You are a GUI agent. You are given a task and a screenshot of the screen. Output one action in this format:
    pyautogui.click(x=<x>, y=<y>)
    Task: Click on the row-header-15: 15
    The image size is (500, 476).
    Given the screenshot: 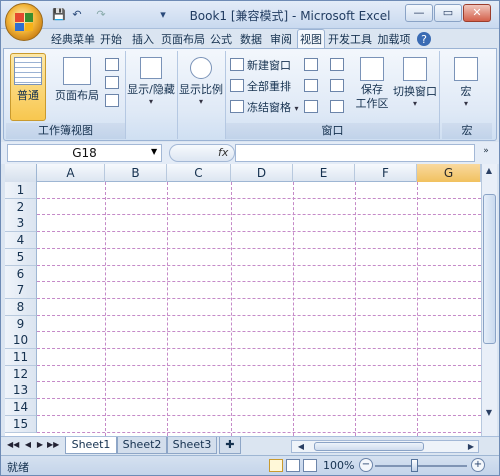 What is the action you would take?
    pyautogui.click(x=21, y=424)
    